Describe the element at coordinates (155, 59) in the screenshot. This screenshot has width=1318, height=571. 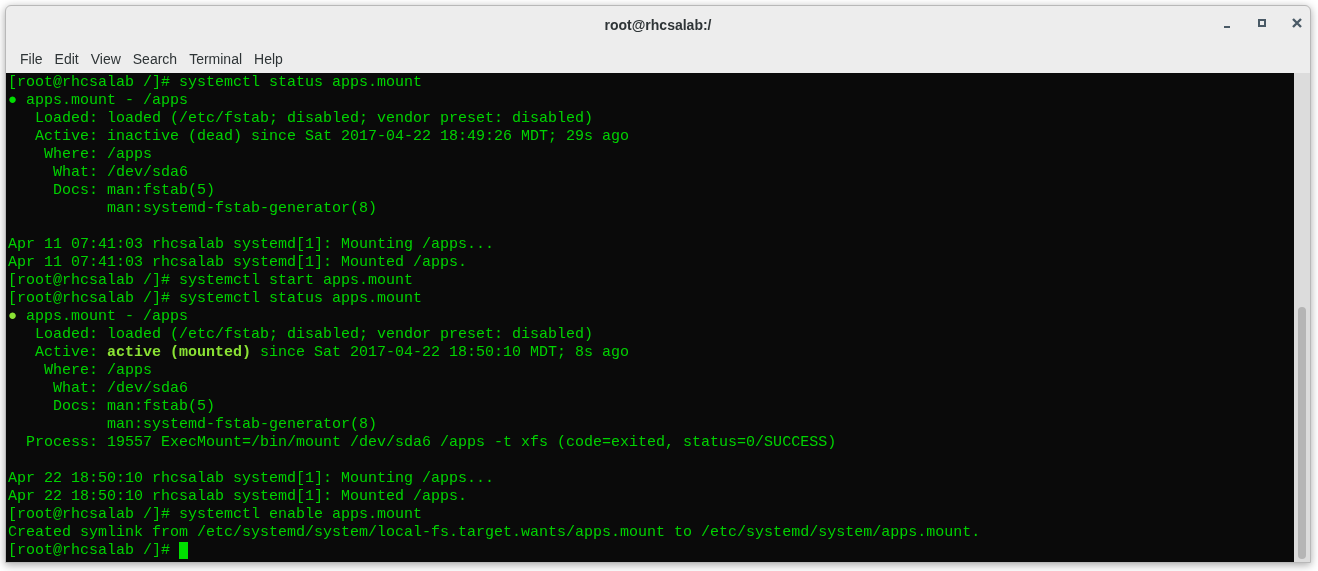
I see `menu-item: Search` at that location.